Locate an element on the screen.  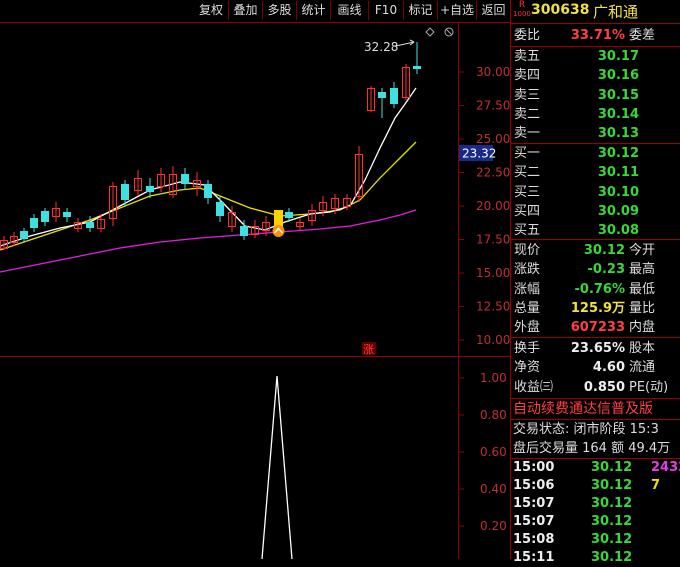
buy-order-price: 30.08 is located at coordinates (618, 231).